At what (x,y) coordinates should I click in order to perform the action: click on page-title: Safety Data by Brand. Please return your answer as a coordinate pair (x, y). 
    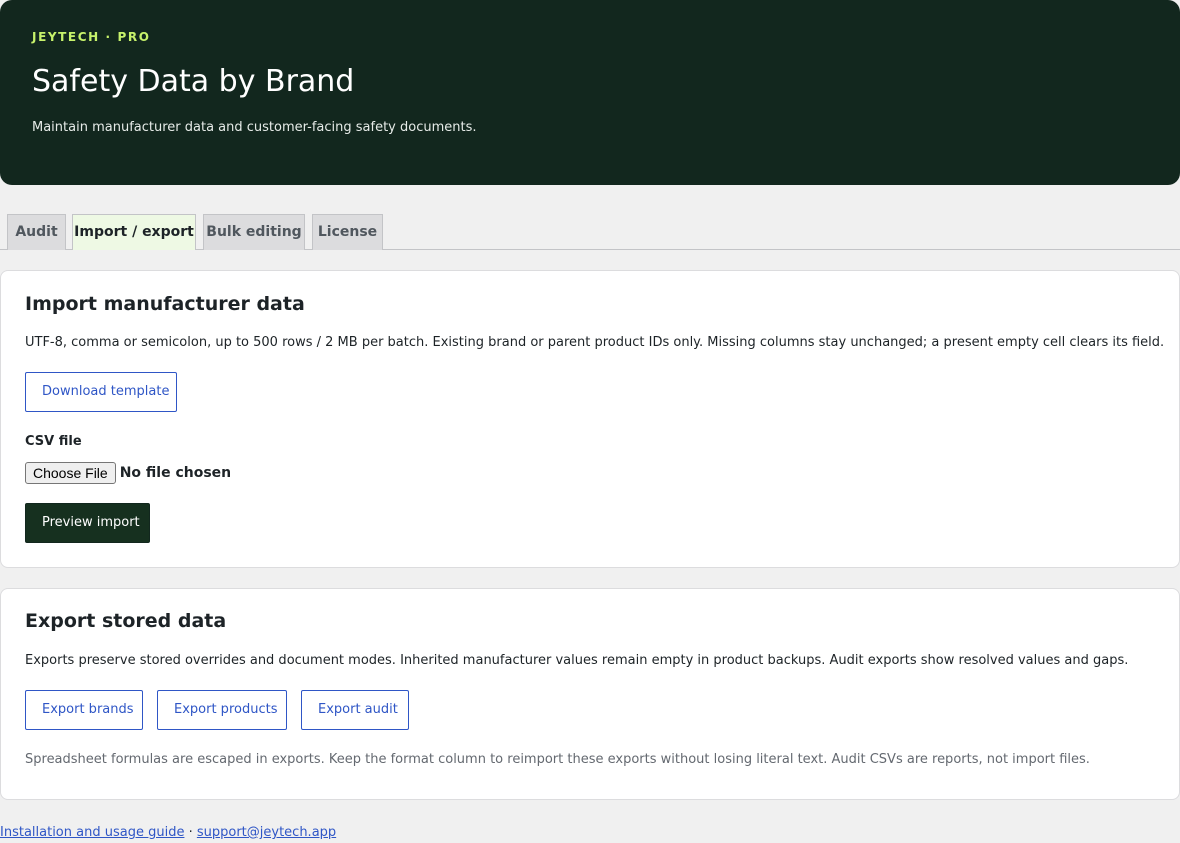
    Looking at the image, I should click on (193, 81).